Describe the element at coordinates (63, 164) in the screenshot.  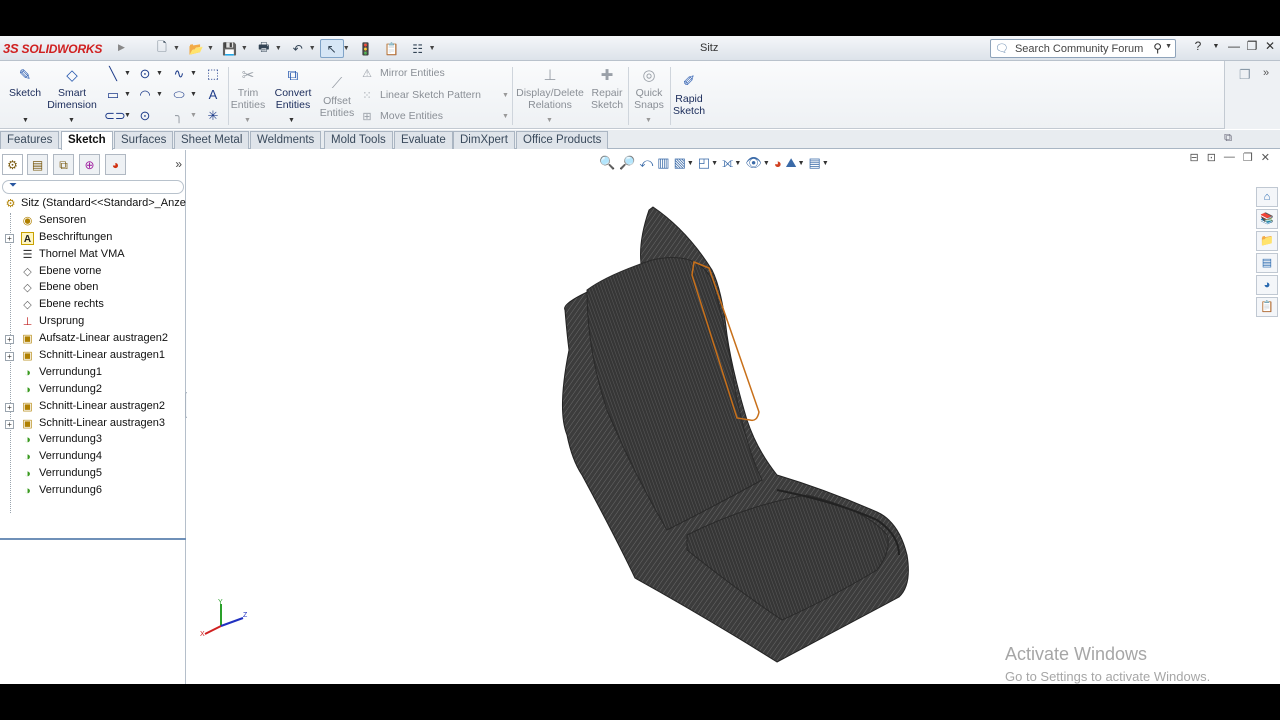
I see `configuration-manager-tab-icon: ⧉` at that location.